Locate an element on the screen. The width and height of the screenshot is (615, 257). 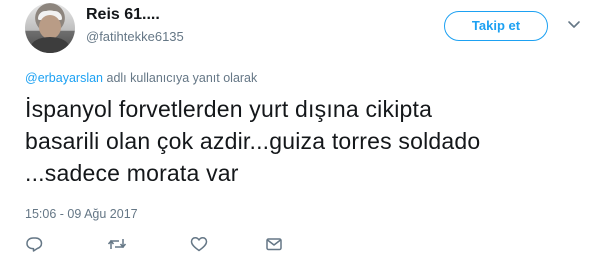
tweet-actions is located at coordinates (165, 246).